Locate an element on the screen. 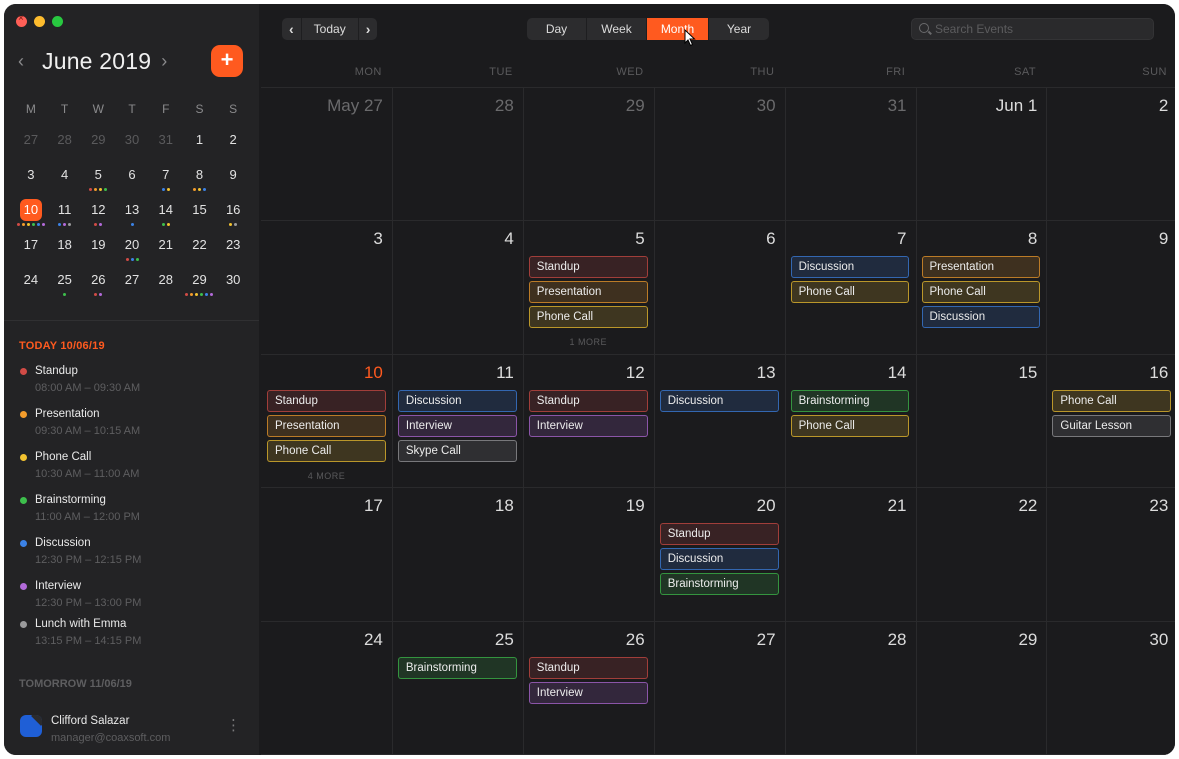 This screenshot has height=759, width=1179. day-cell: 6 is located at coordinates (719, 286).